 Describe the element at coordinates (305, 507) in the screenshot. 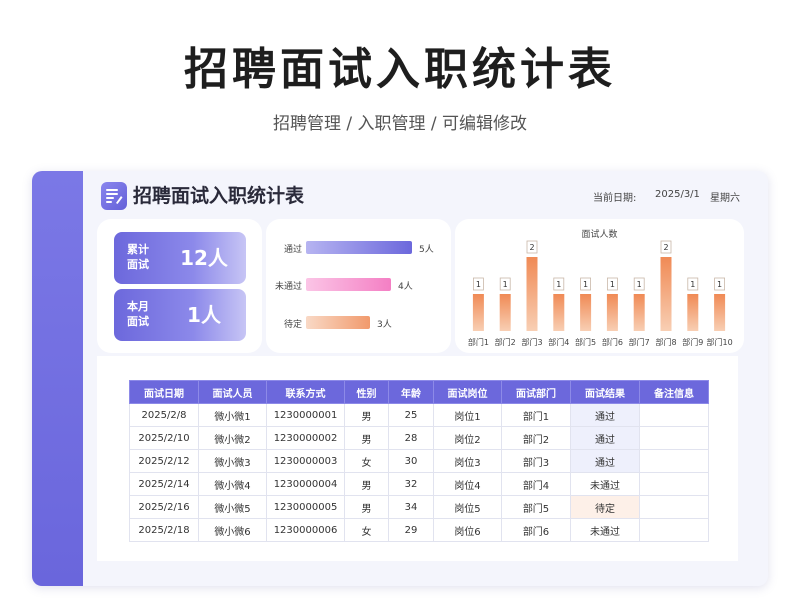

I see `table-cell: 1230000005` at that location.